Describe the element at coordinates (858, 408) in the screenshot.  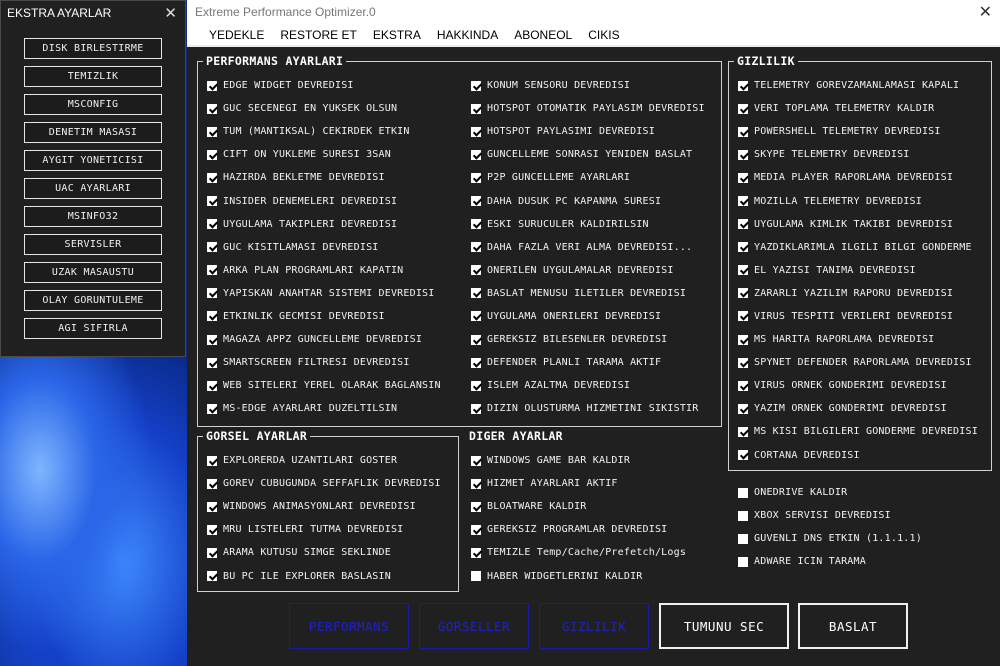
I see `option-row: YAZIM ORNEK GONDERIMI DEVREDISI` at that location.